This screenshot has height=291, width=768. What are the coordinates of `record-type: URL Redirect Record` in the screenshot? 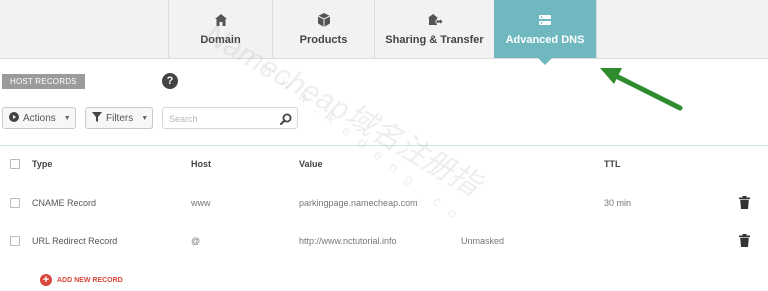 It's located at (74, 241).